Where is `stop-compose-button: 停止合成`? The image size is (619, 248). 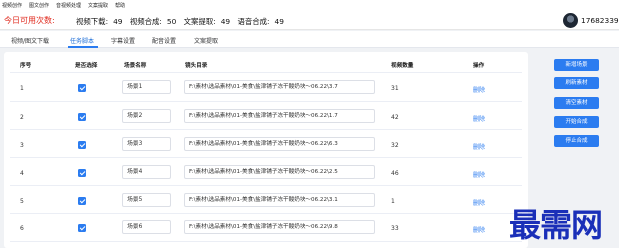
stop-compose-button: 停止合成 is located at coordinates (576, 141).